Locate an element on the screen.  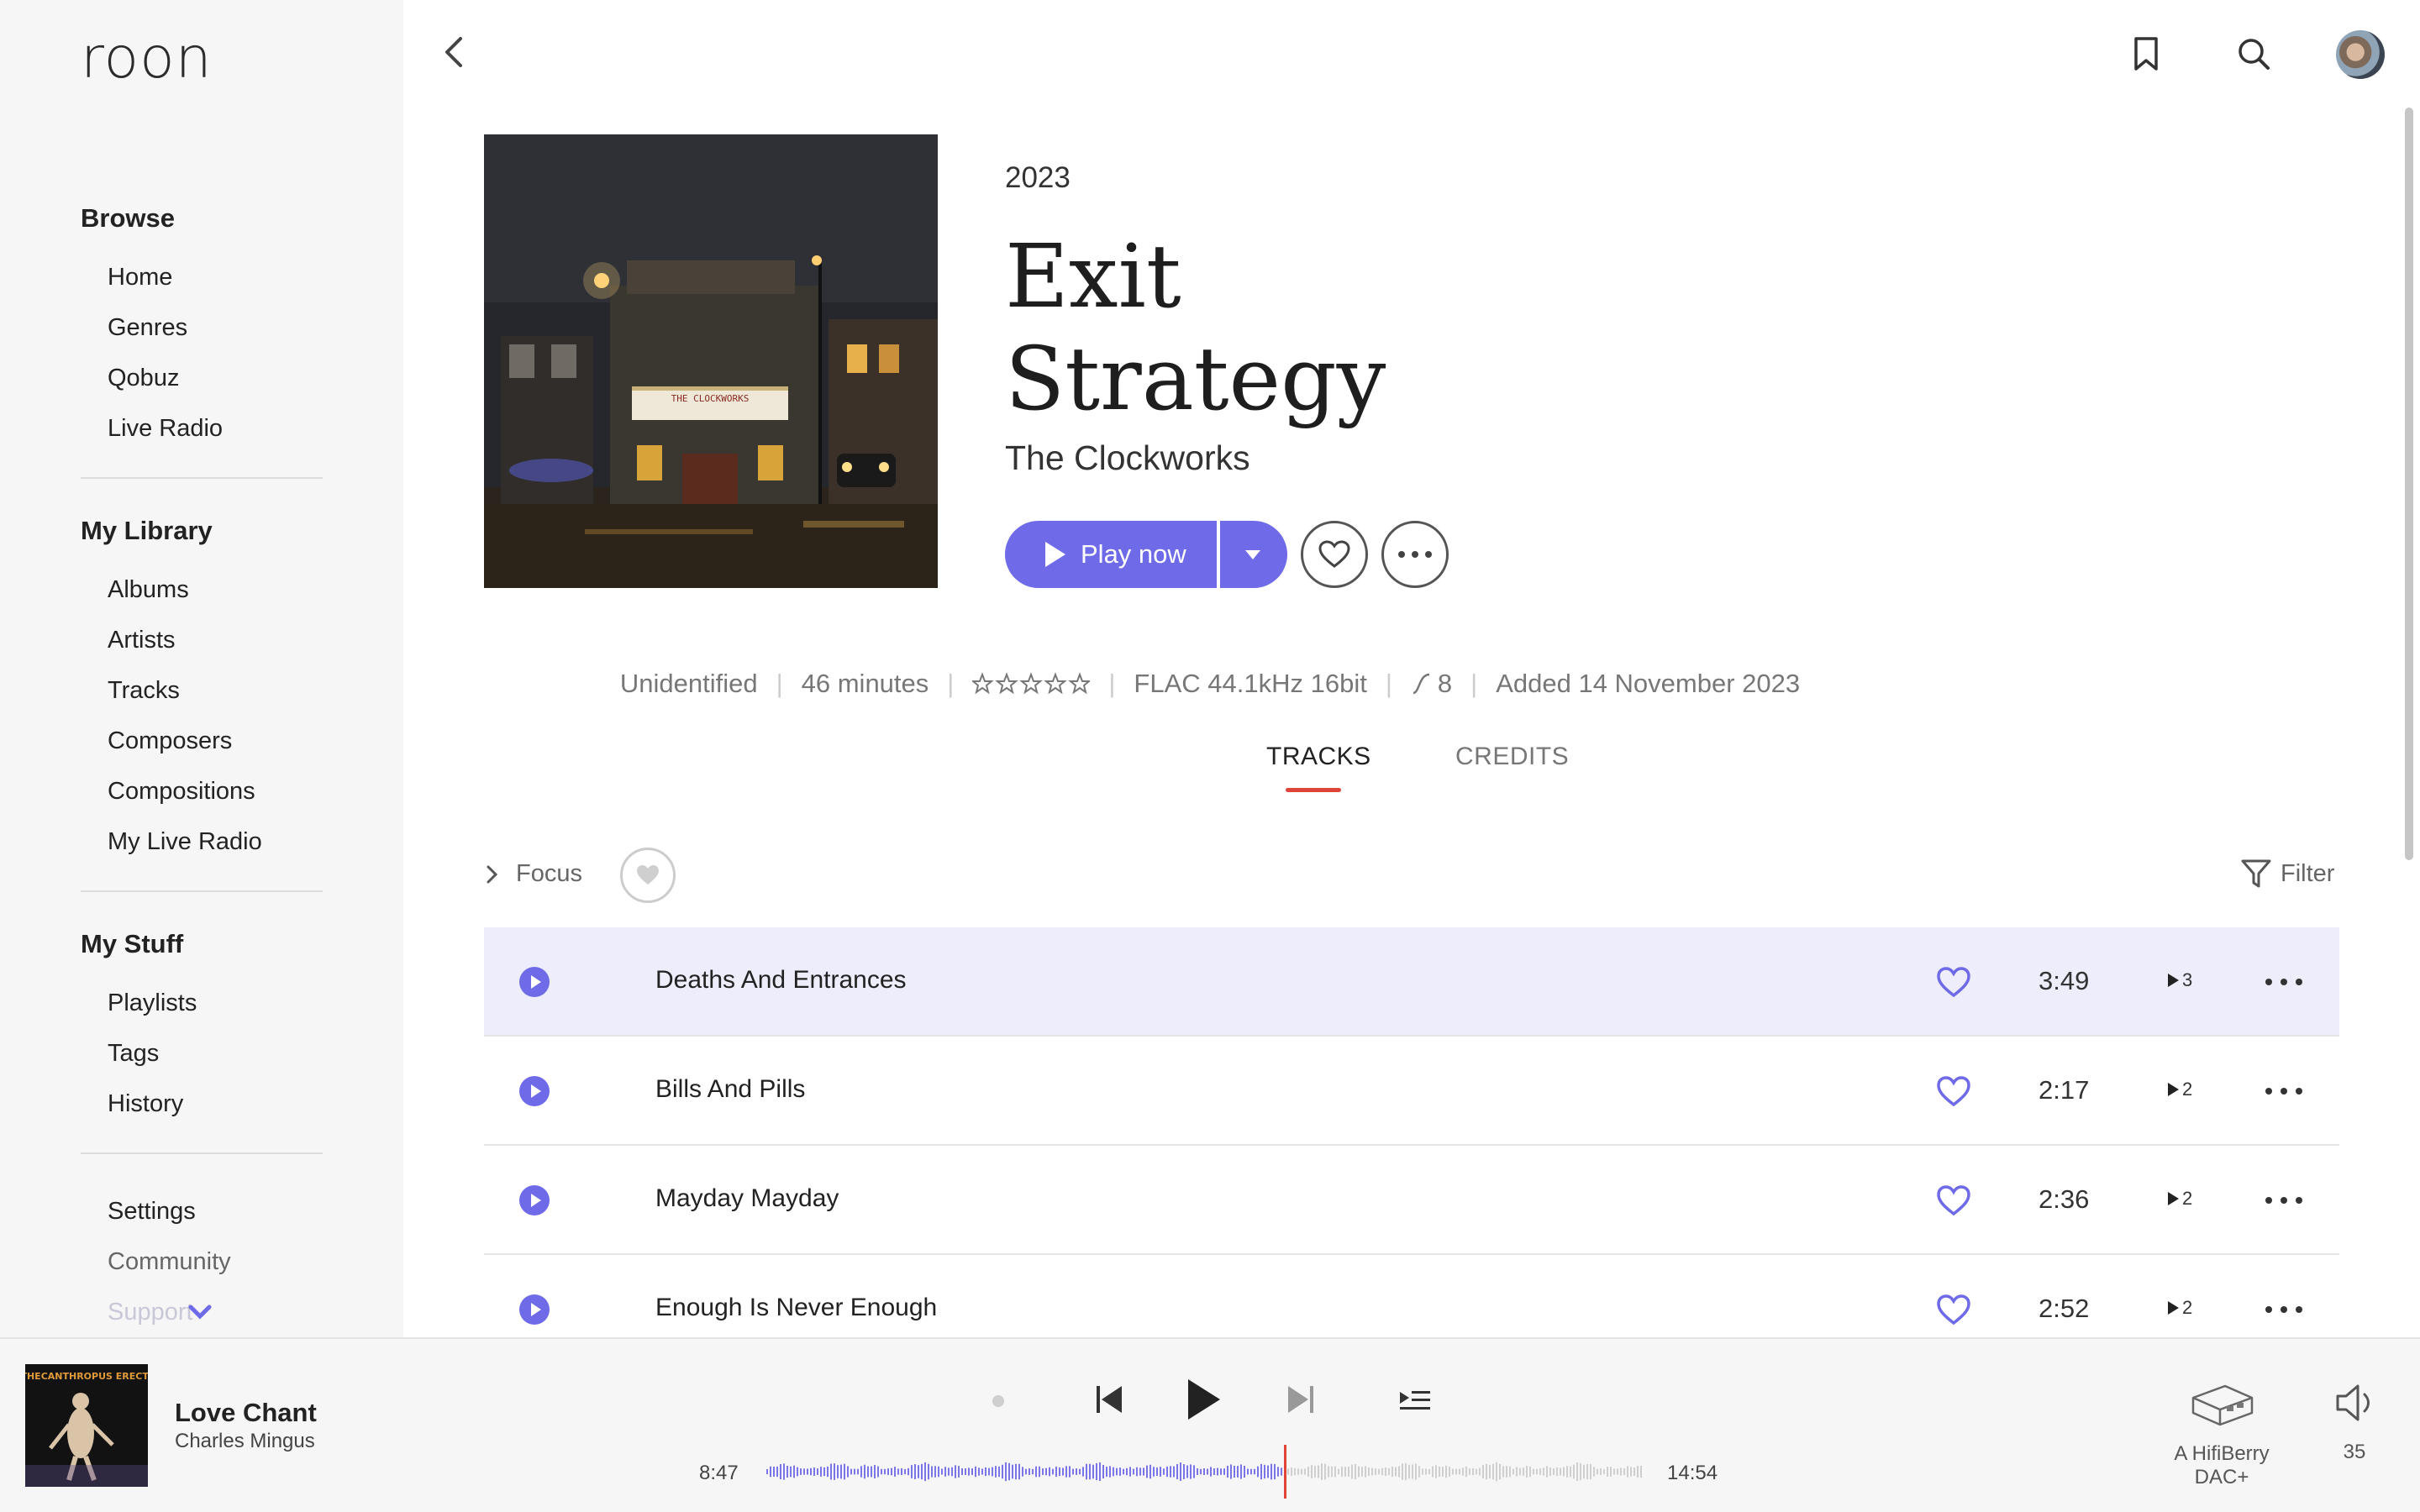
now-playing-title: Love Chant is located at coordinates (246, 1413).